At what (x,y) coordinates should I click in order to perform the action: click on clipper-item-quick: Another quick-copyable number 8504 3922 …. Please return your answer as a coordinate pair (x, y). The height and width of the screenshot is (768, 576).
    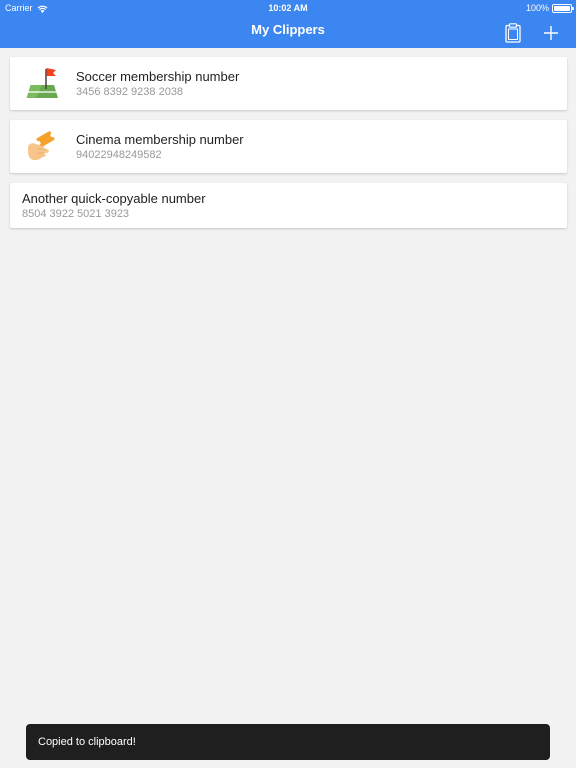
    Looking at the image, I should click on (288, 205).